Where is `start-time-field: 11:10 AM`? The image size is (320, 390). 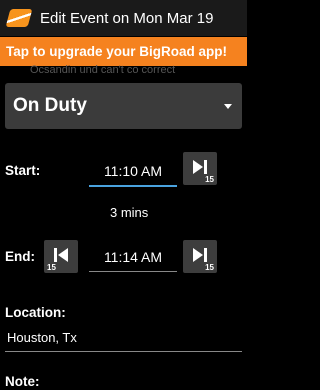 start-time-field: 11:10 AM is located at coordinates (133, 175).